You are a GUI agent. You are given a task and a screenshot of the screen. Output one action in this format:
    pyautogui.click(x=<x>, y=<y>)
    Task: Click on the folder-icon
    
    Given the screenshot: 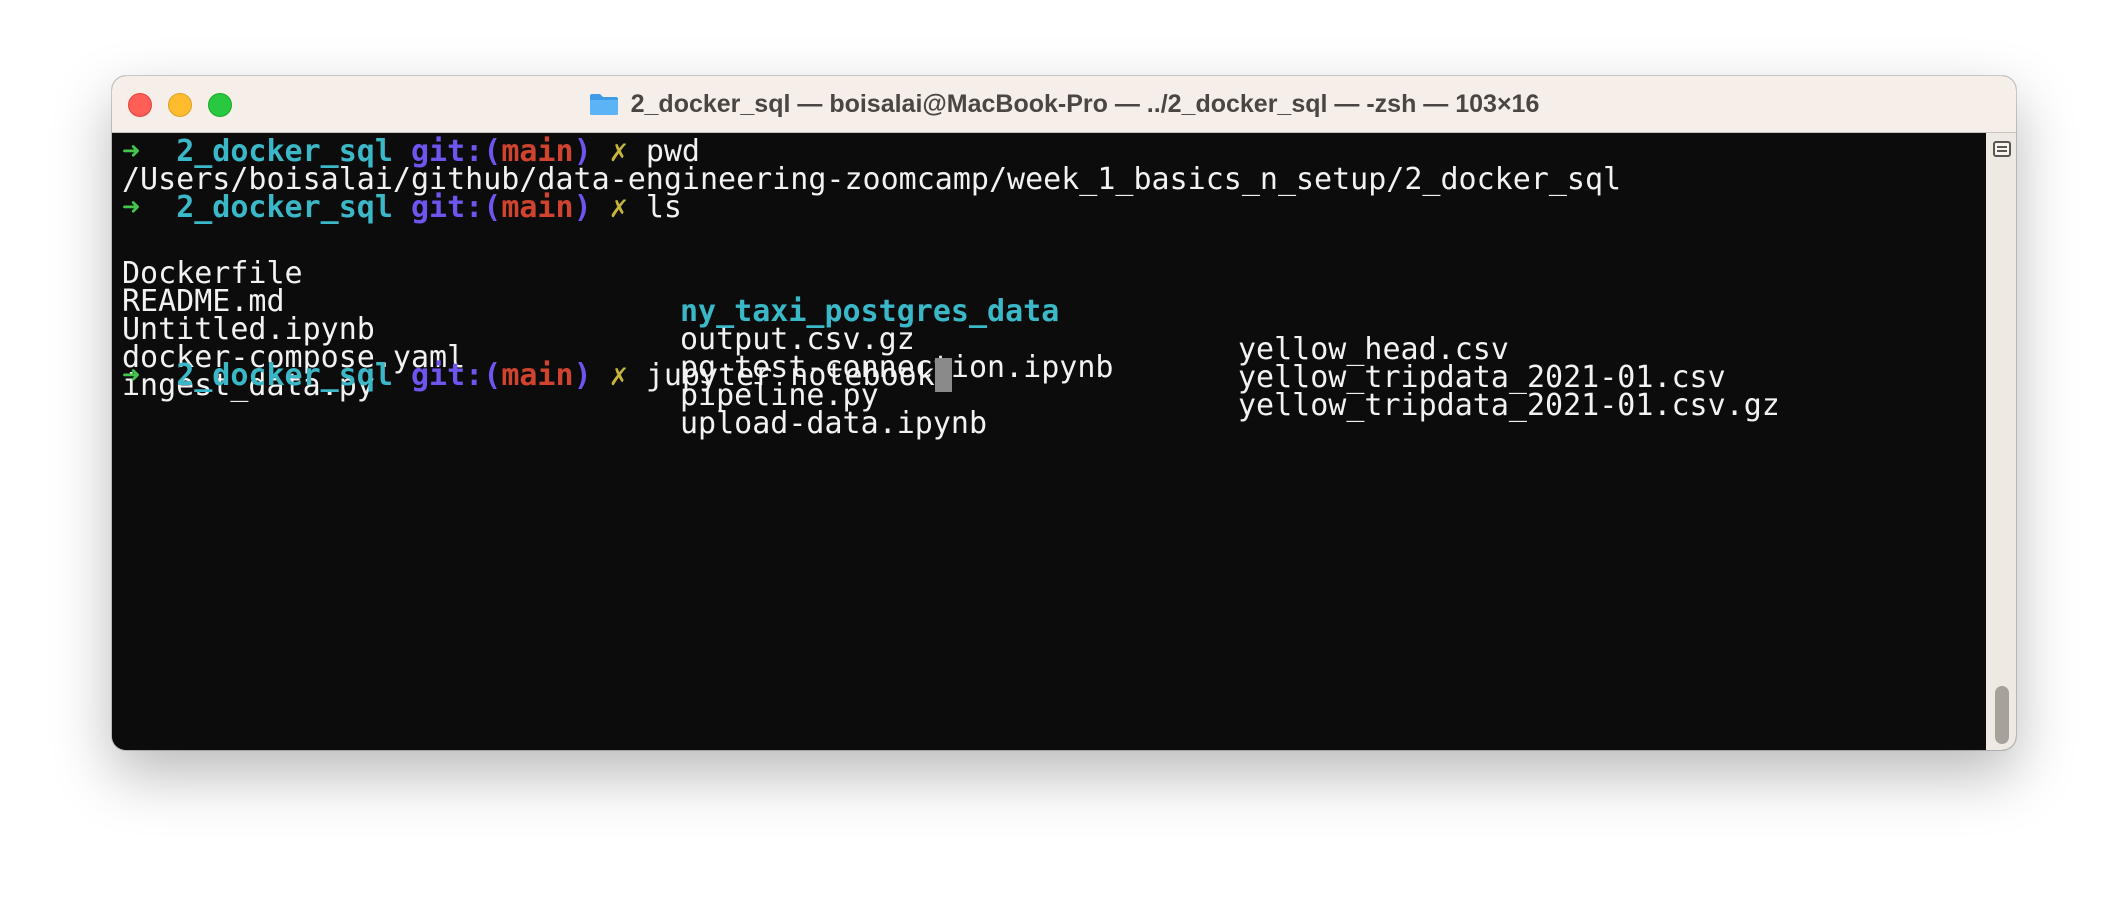 What is the action you would take?
    pyautogui.click(x=603, y=104)
    